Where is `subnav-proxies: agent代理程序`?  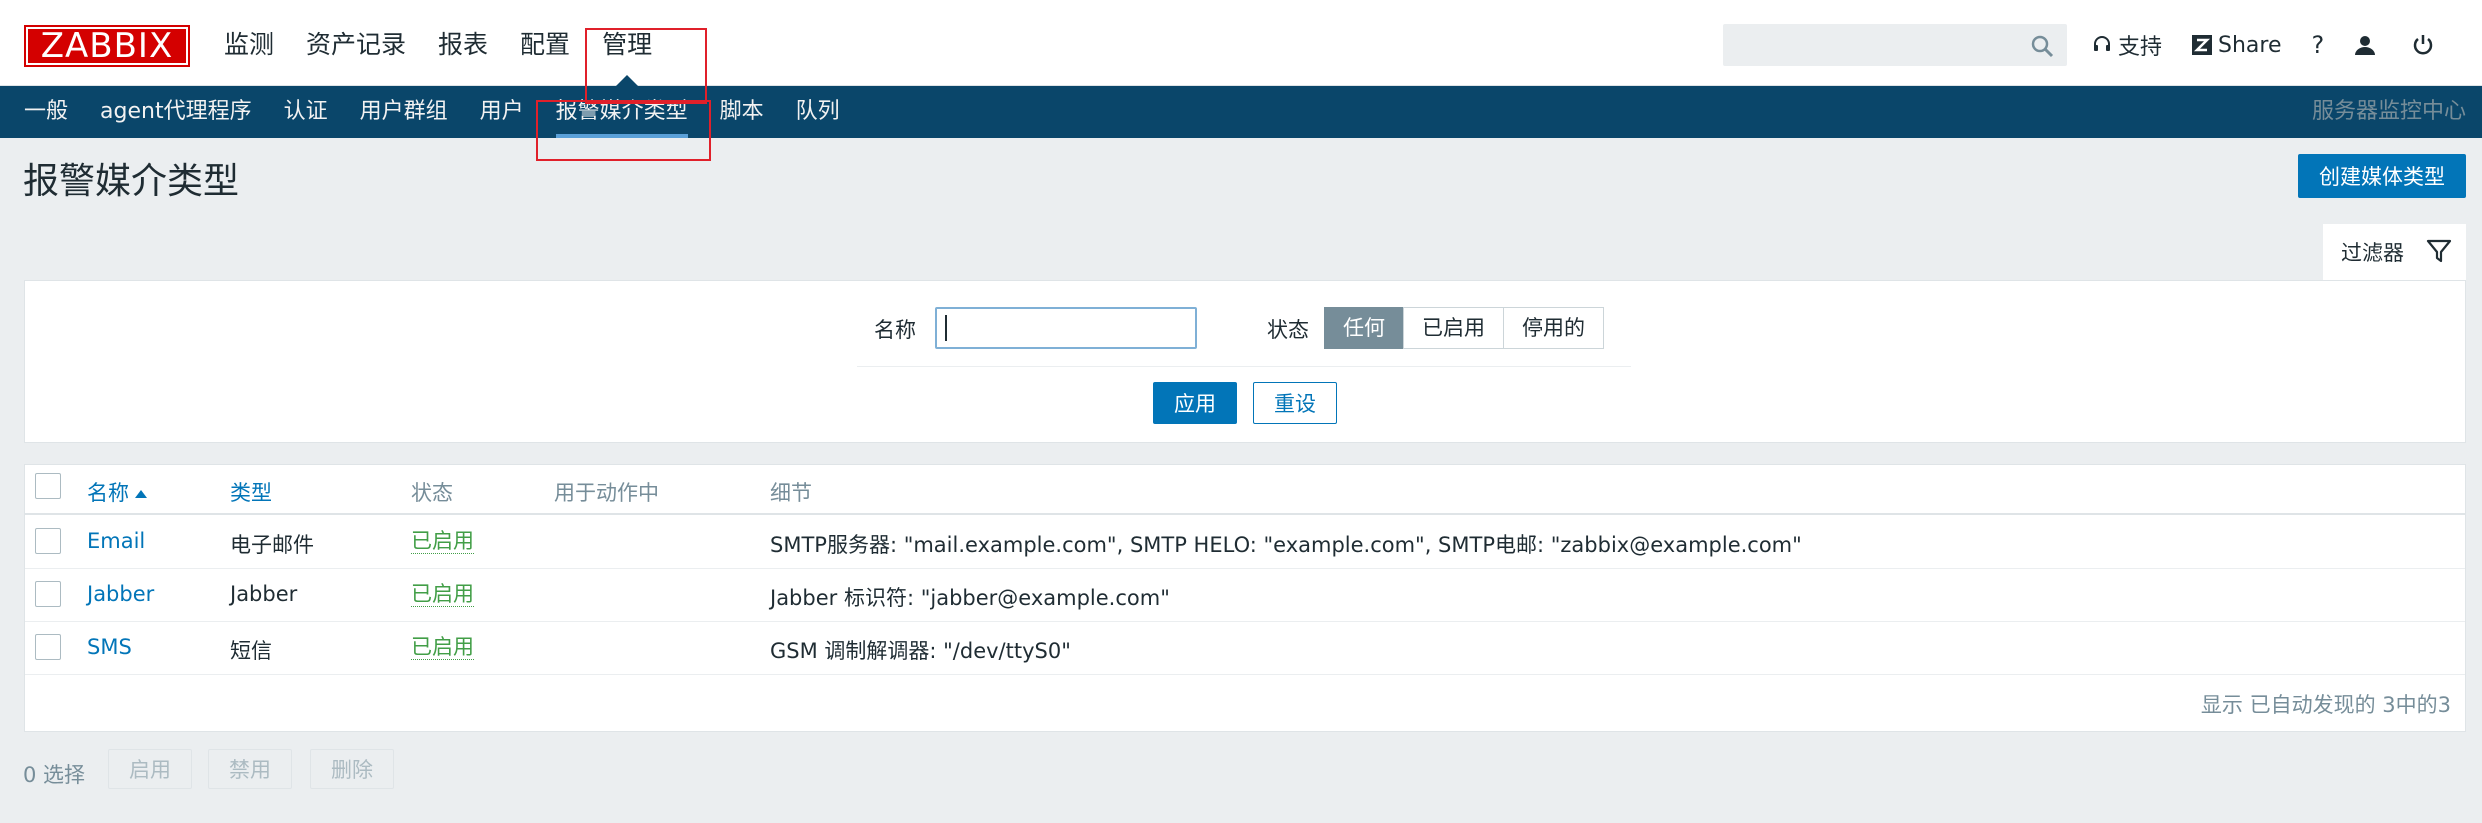 subnav-proxies: agent代理程序 is located at coordinates (176, 112).